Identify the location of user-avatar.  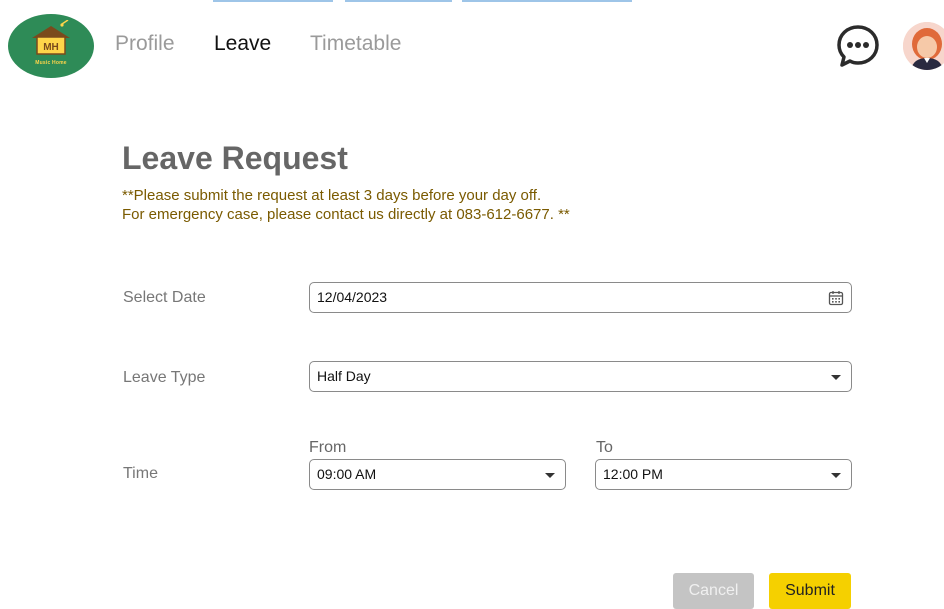
(923, 46).